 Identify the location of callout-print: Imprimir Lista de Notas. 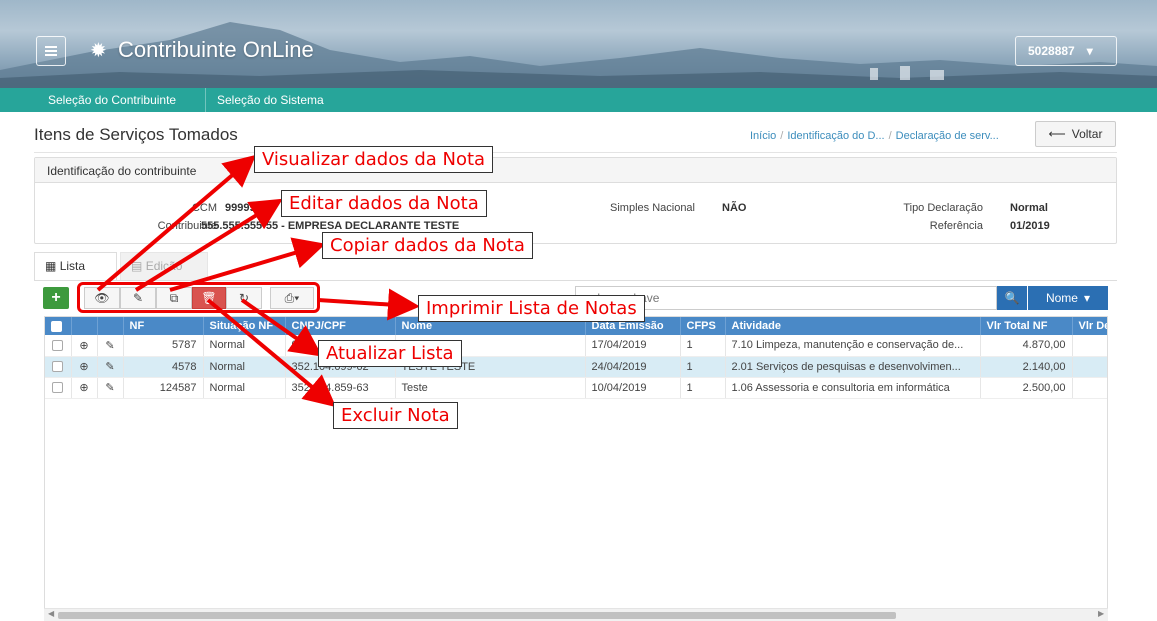
(531, 308).